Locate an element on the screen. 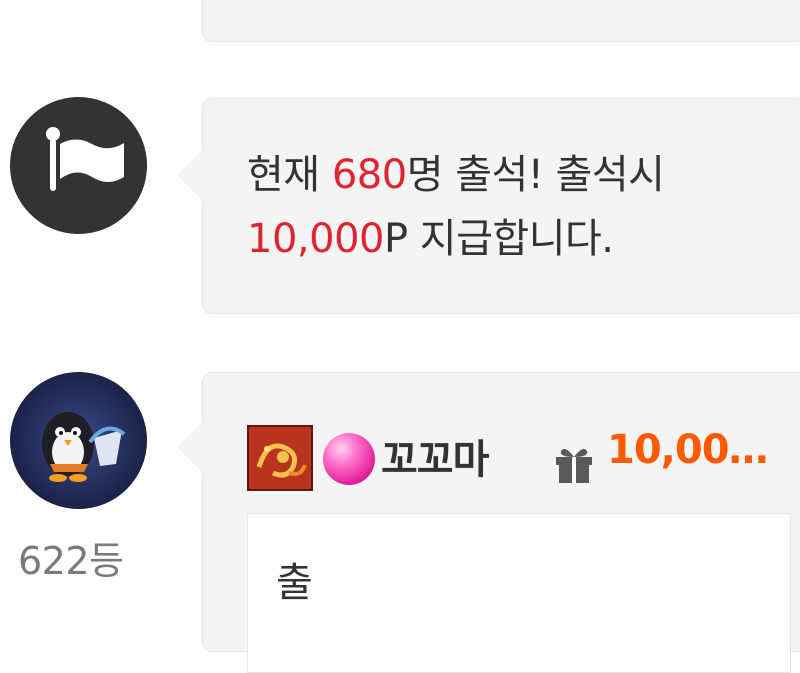  attendance-prefix: 현재 is located at coordinates (289, 175).